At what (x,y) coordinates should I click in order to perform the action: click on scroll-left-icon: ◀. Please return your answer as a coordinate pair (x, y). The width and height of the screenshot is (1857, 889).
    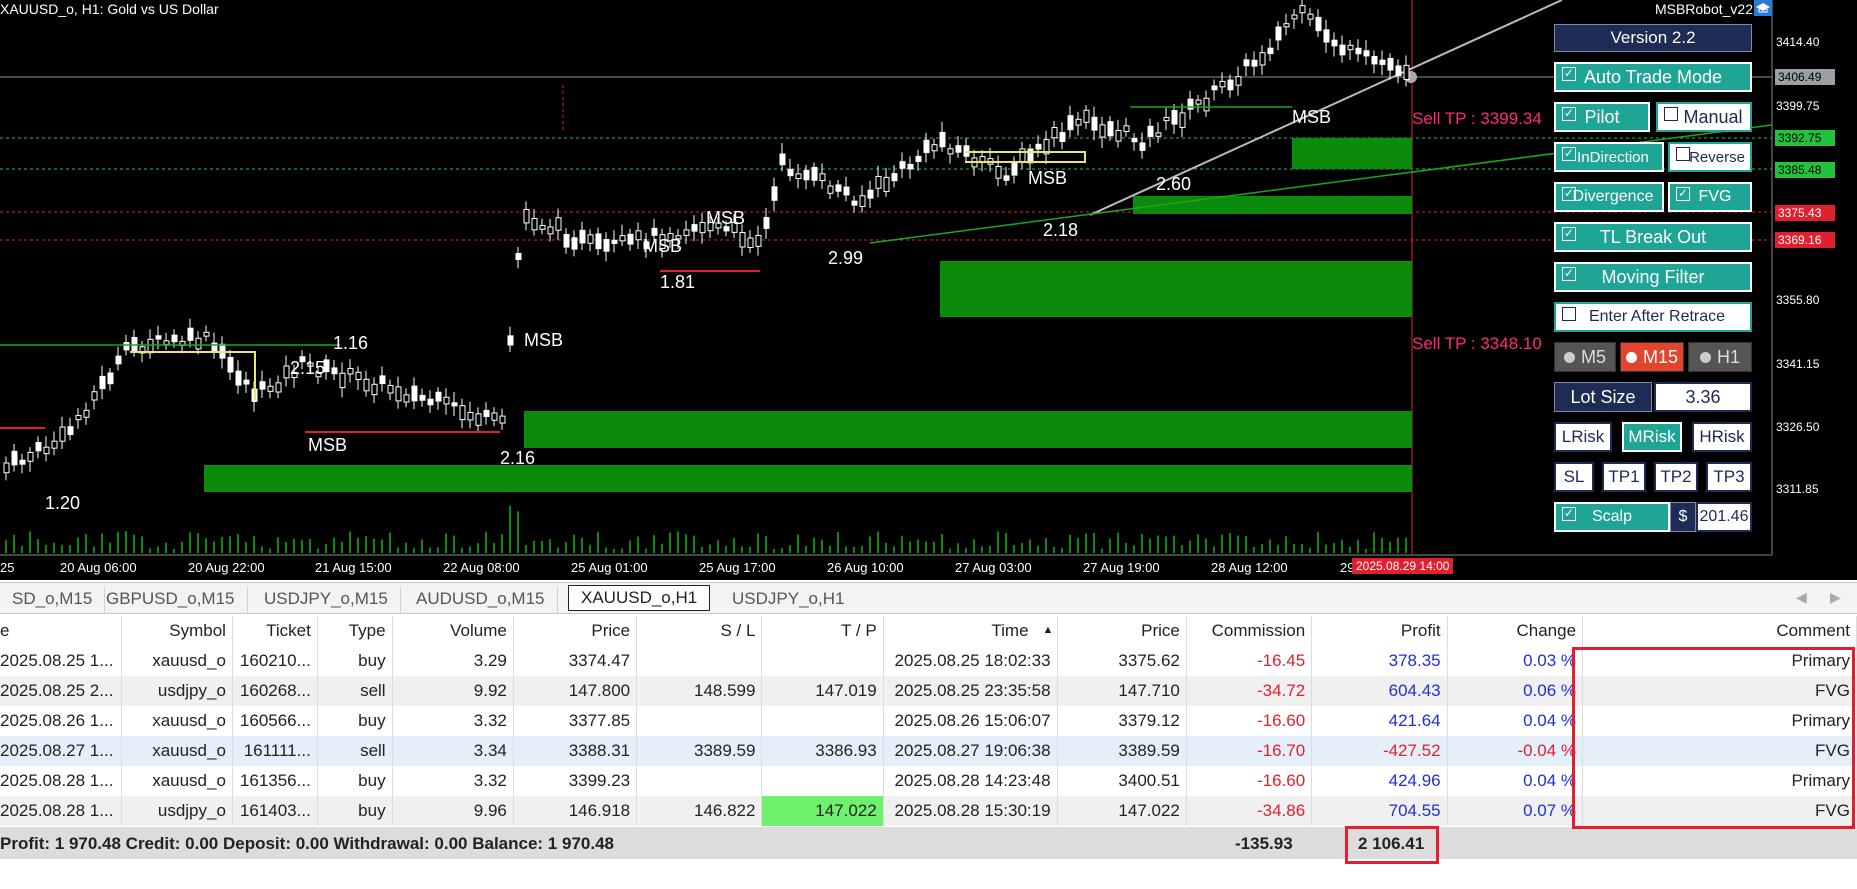
    Looking at the image, I should click on (1801, 597).